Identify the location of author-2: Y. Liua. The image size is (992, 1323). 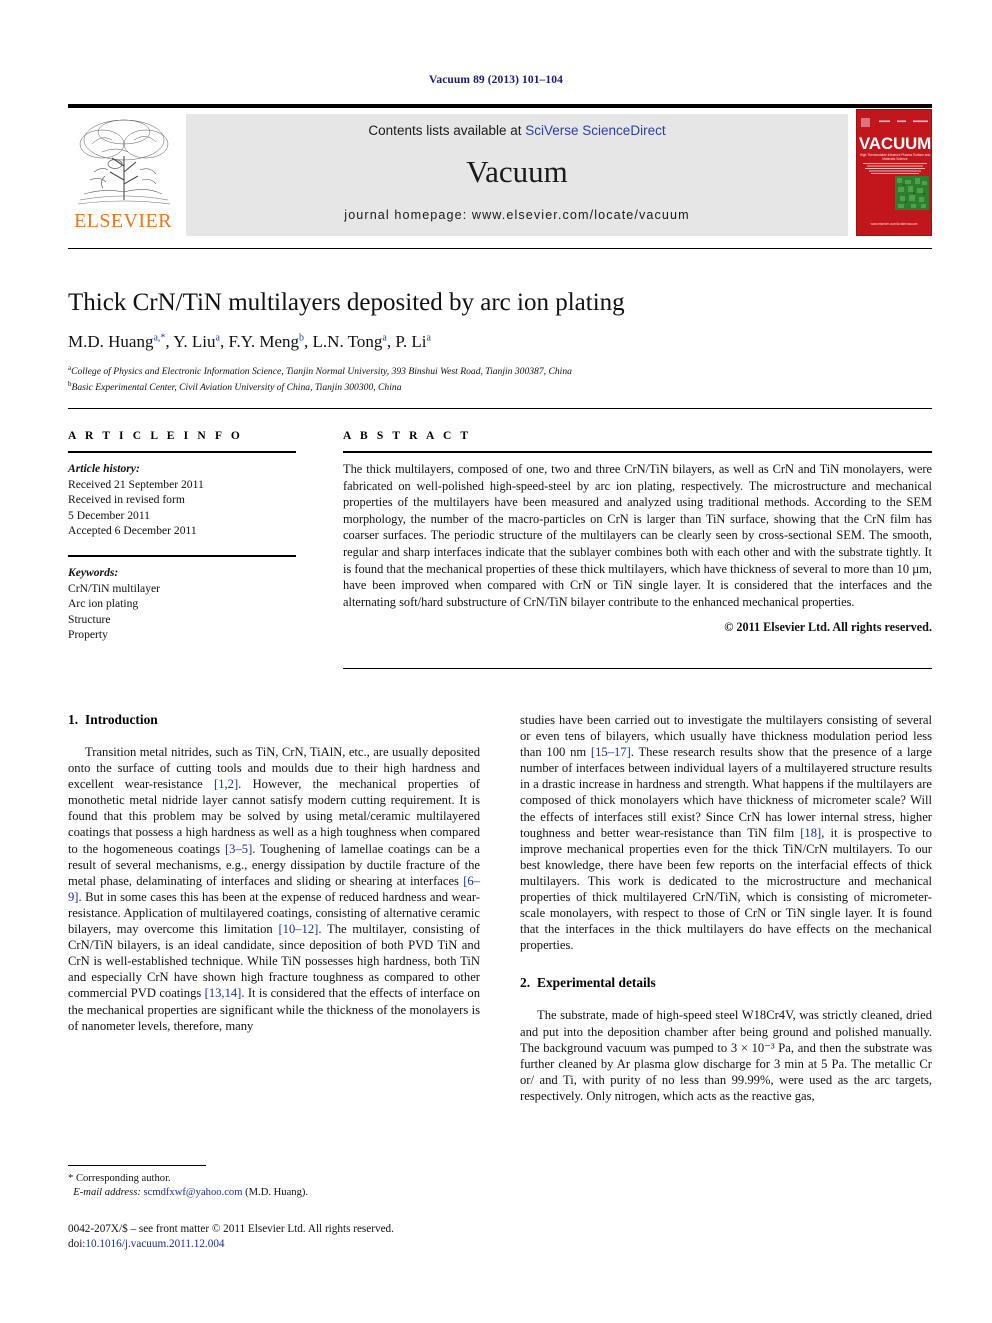
(196, 341).